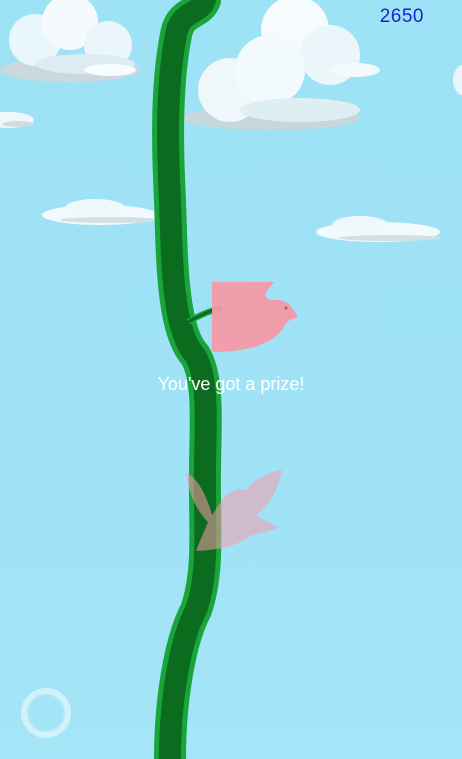 The image size is (462, 759). Describe the element at coordinates (231, 384) in the screenshot. I see `prize-message: You've got a prize!` at that location.